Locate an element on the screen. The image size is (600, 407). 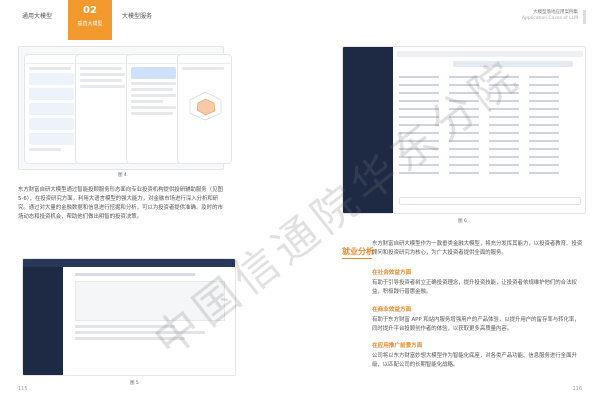
header-title: 大模型落地应用案例集 Application Cases of LLM is located at coordinates (550, 16).